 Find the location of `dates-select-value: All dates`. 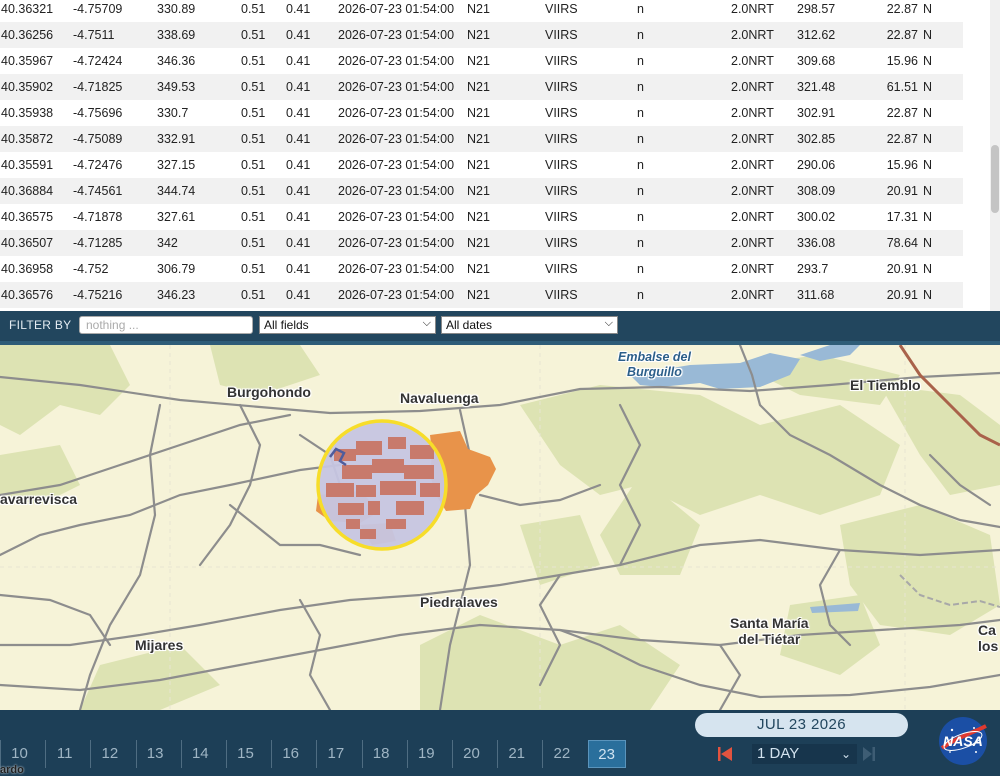

dates-select-value: All dates is located at coordinates (469, 325).